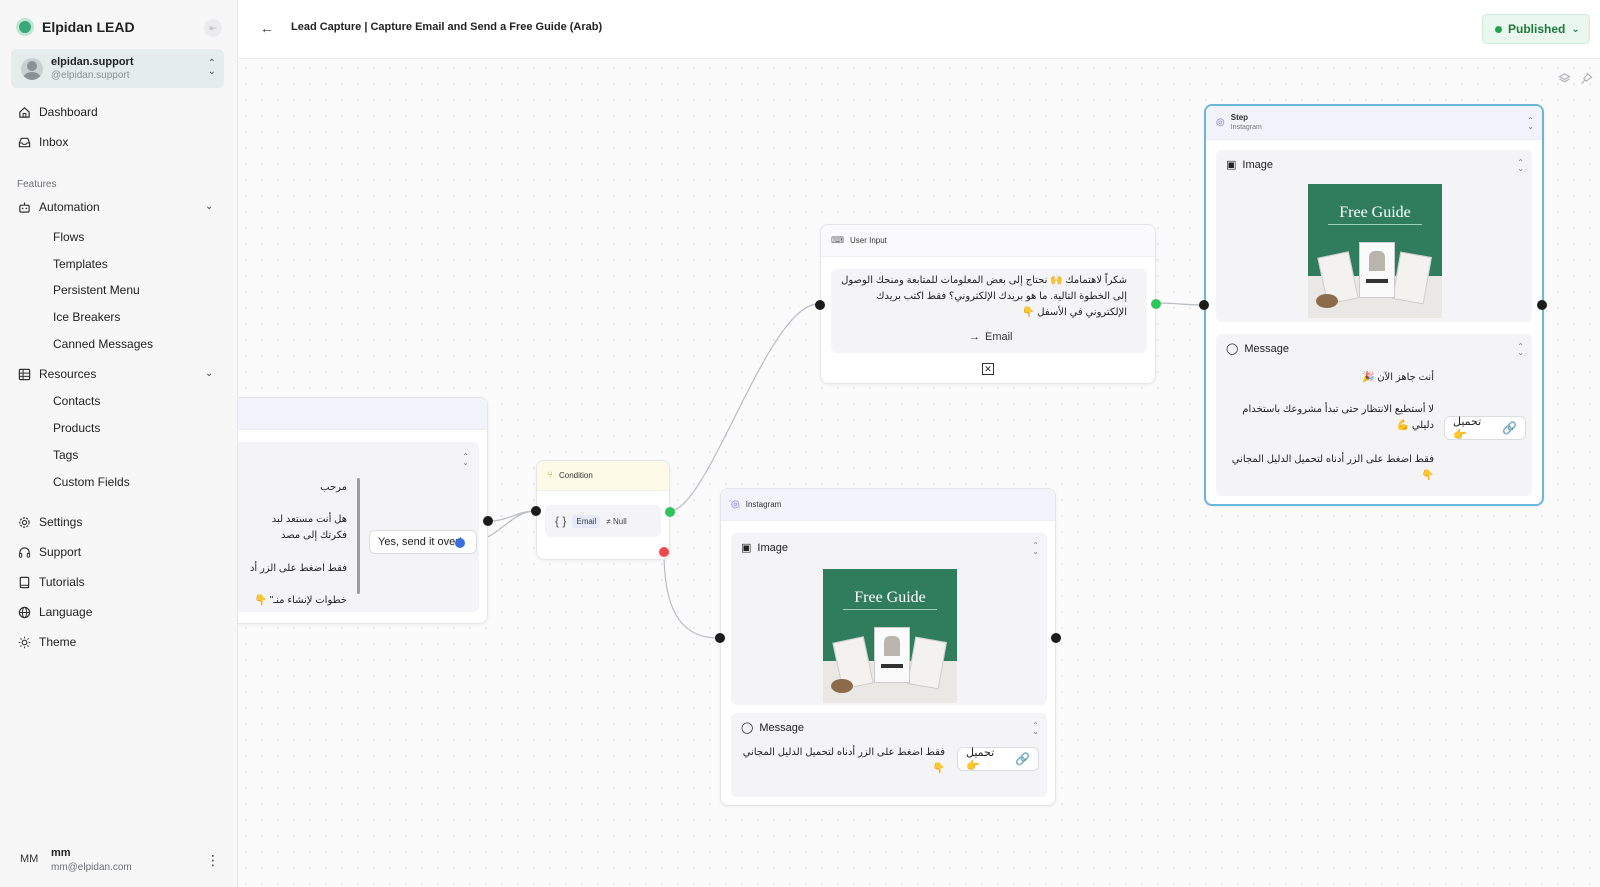 This screenshot has height=887, width=1600. What do you see at coordinates (61, 853) in the screenshot?
I see `user-name: mm` at bounding box center [61, 853].